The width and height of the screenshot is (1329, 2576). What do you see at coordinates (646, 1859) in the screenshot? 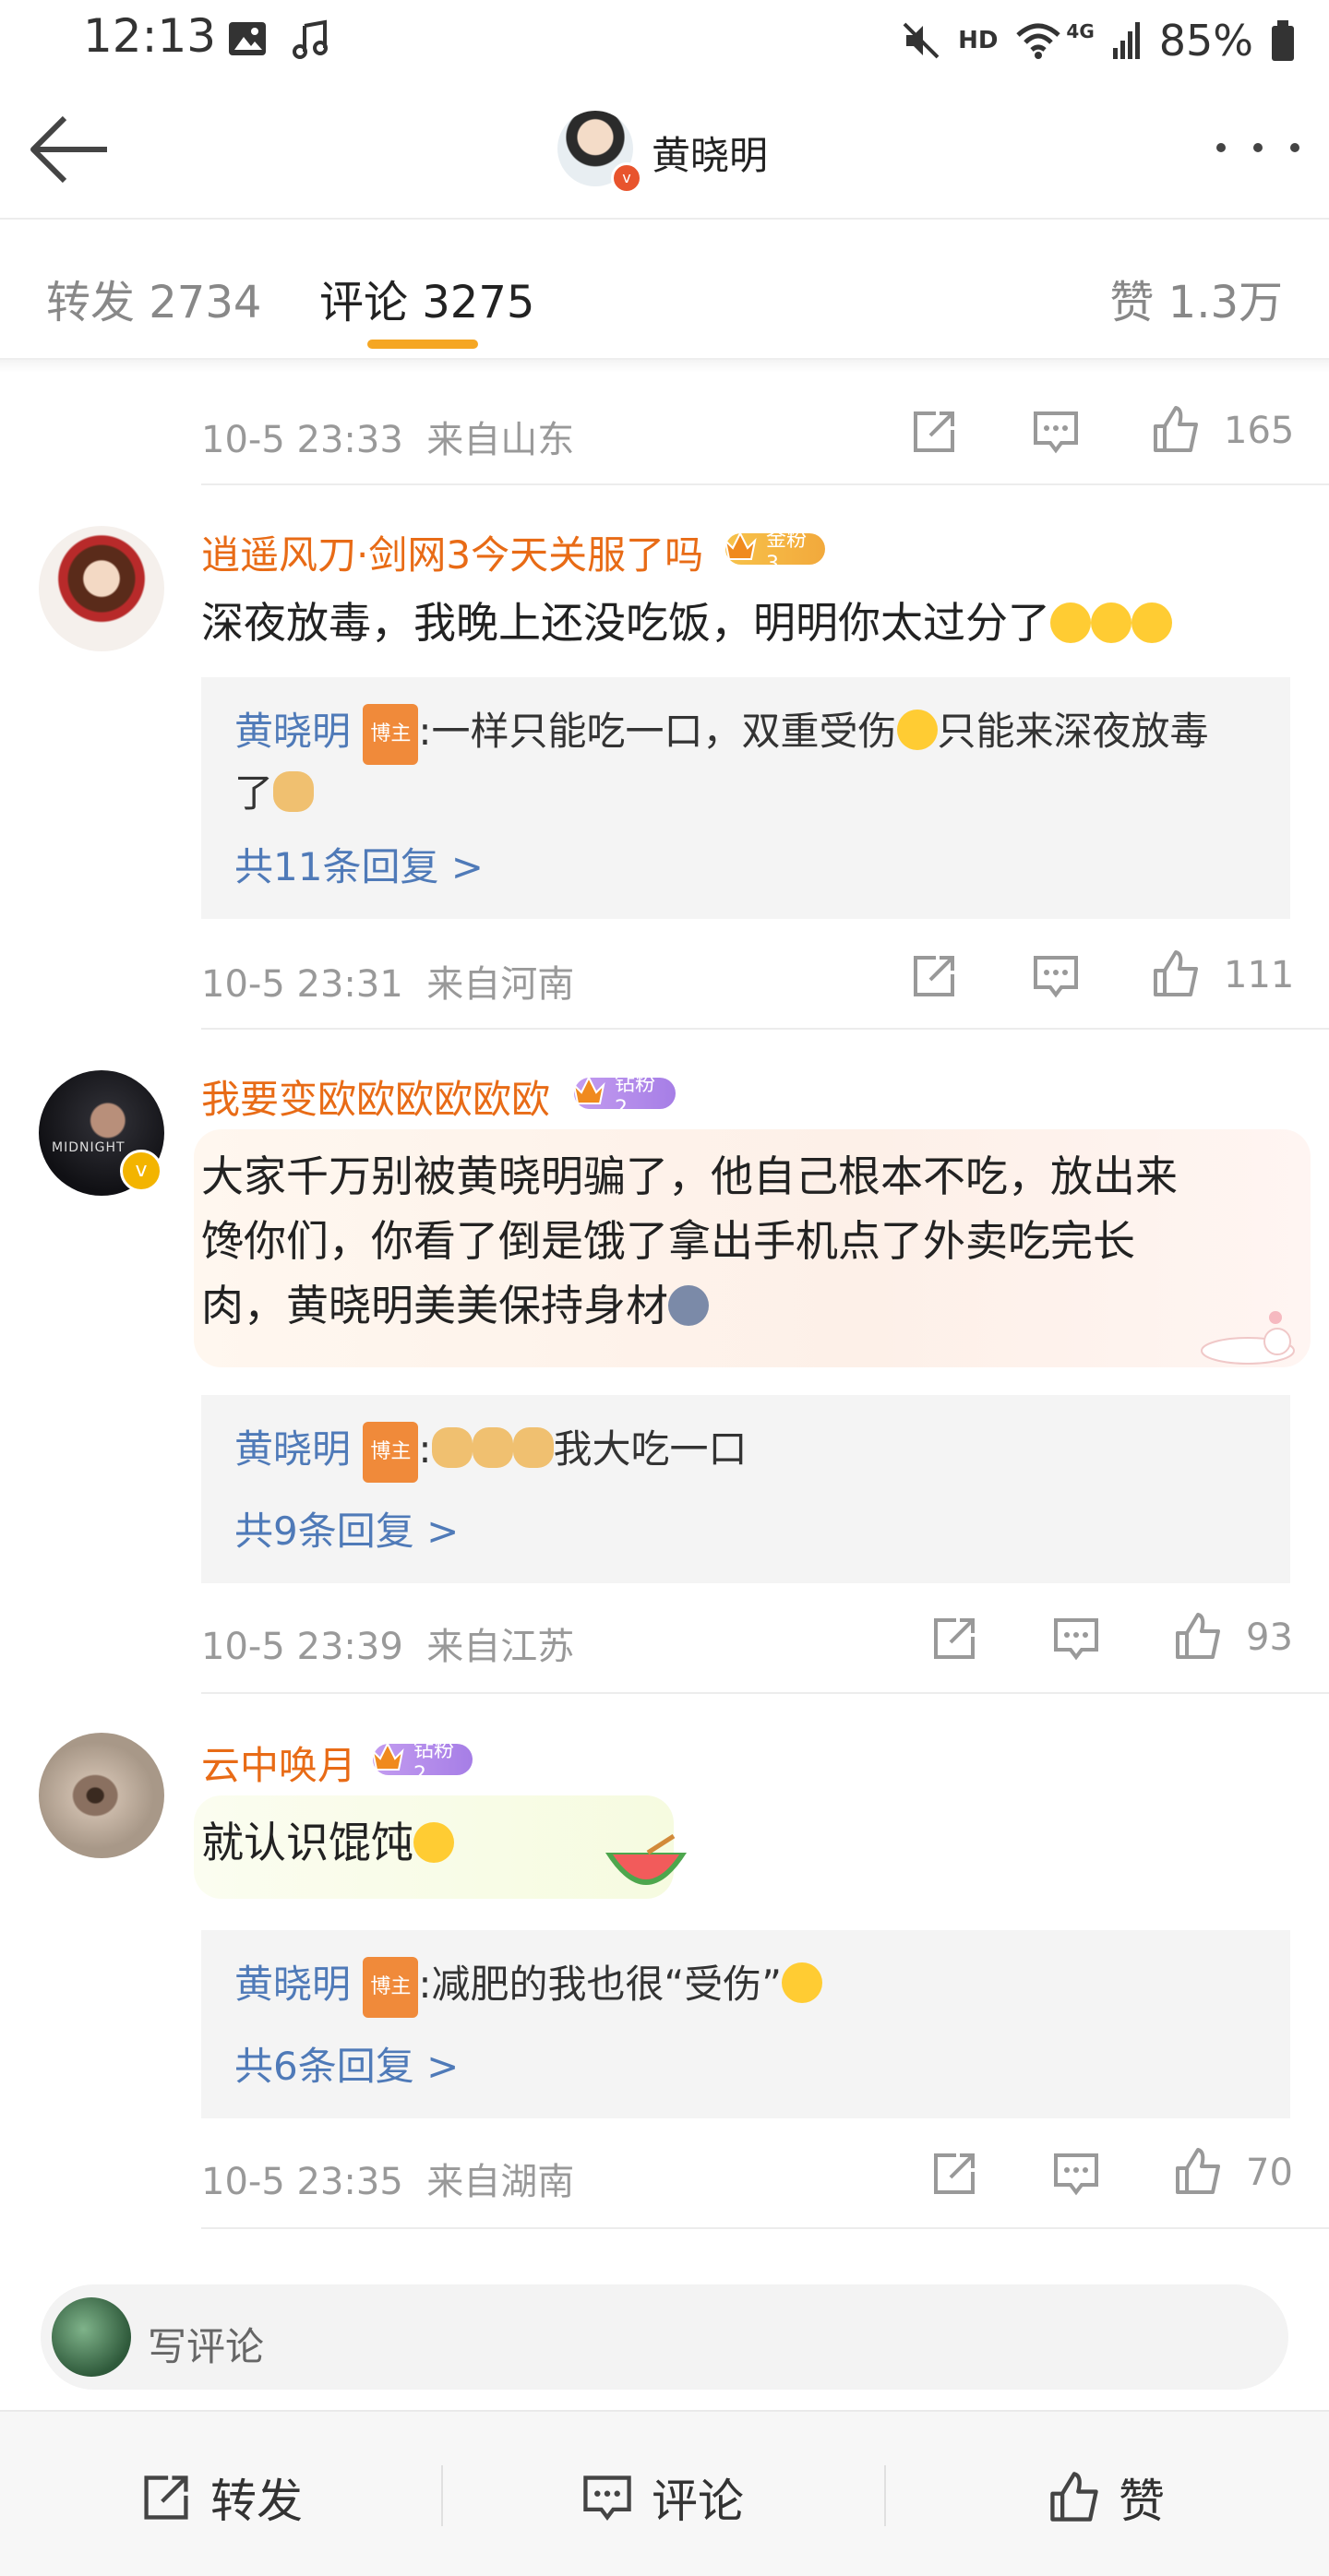
I see `watermelon-decoration-icon` at bounding box center [646, 1859].